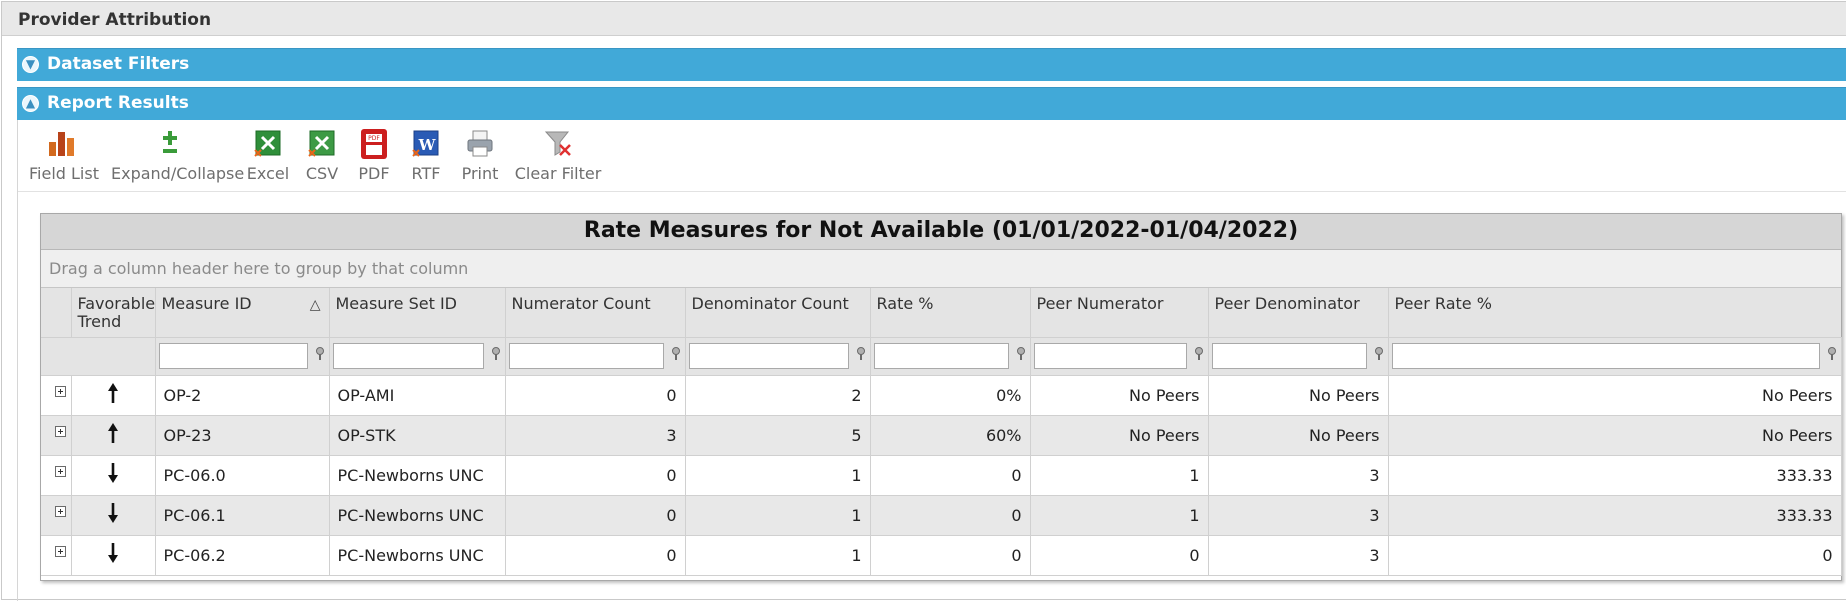  Describe the element at coordinates (950, 313) in the screenshot. I see `column-header-rate: Rate %` at that location.